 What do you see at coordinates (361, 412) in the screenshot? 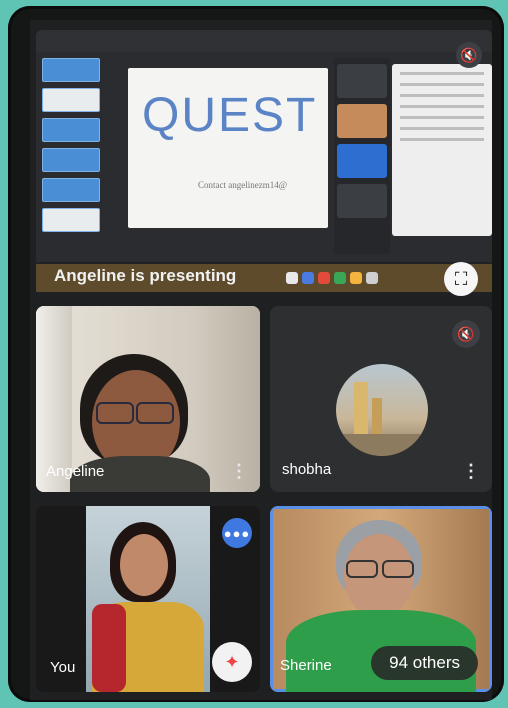
I see `avatar-tower` at bounding box center [361, 412].